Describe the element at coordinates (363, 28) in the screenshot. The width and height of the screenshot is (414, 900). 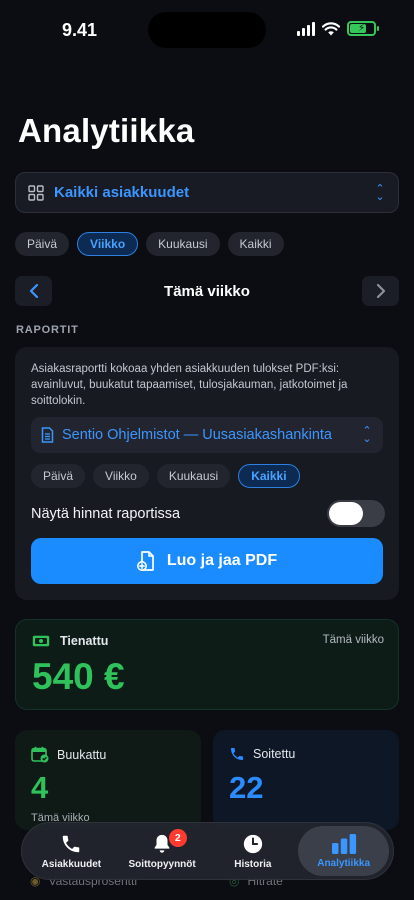
I see `battery-icon: ⚡` at that location.